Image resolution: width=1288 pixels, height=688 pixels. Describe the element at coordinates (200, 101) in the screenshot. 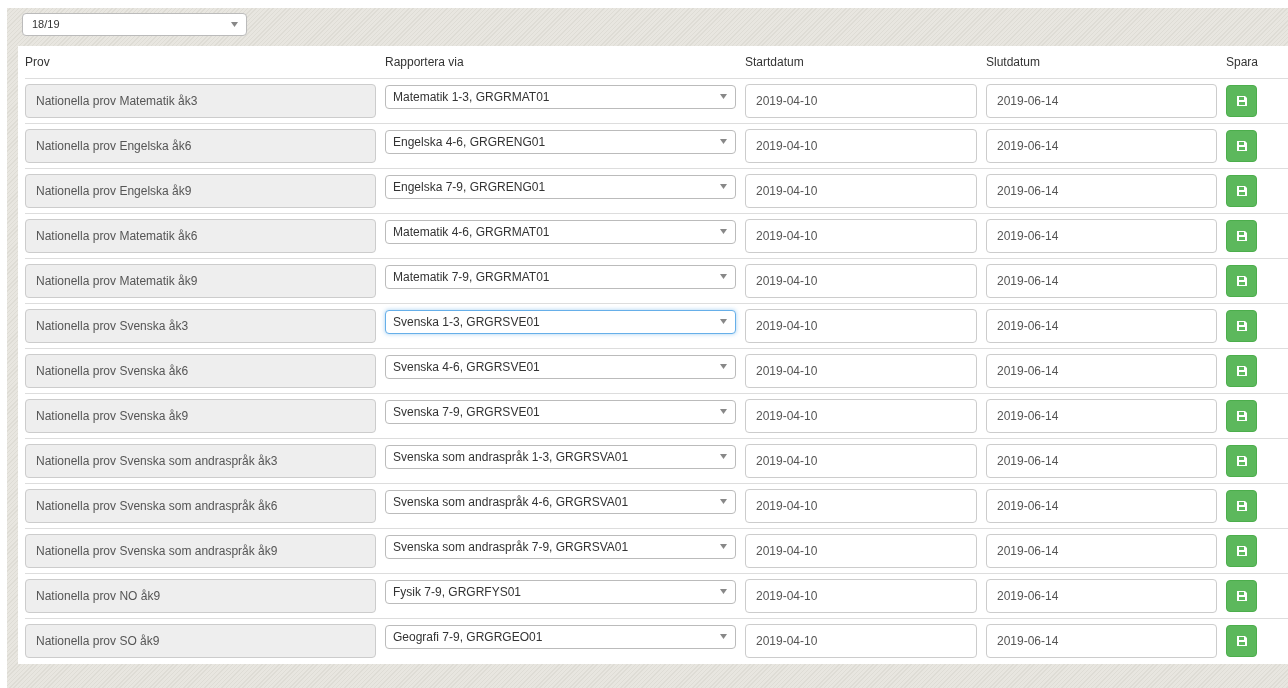

I see `exam-name-field: Nationella prov Matematik åk3` at that location.